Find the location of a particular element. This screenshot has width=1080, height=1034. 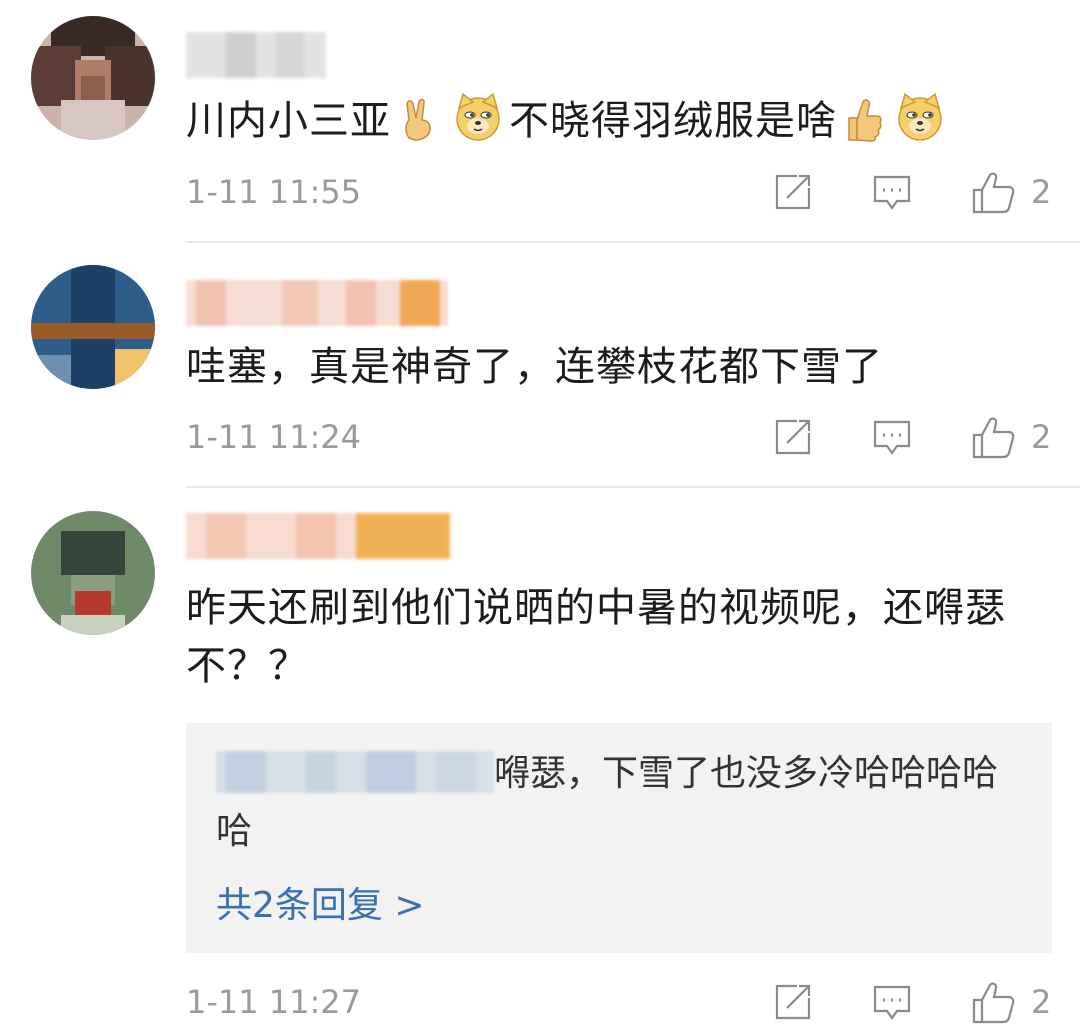

comment-text-part-2: 不晓得羽绒服是啥 is located at coordinates (673, 121).